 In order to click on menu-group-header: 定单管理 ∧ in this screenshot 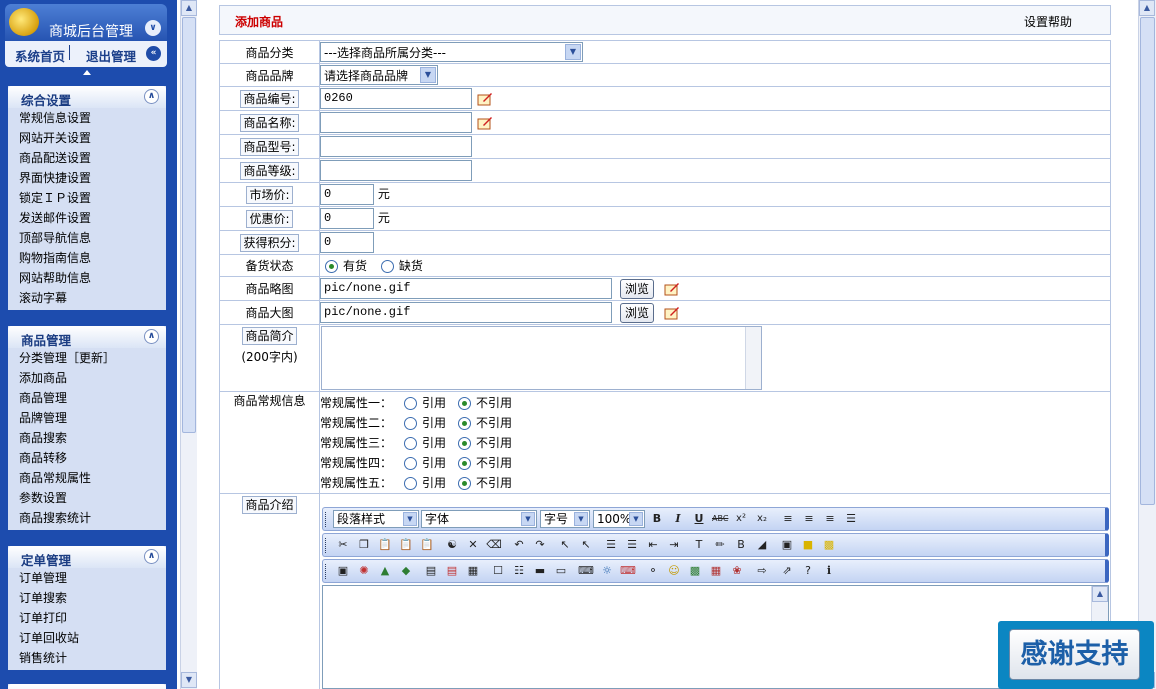, I will do `click(87, 557)`.